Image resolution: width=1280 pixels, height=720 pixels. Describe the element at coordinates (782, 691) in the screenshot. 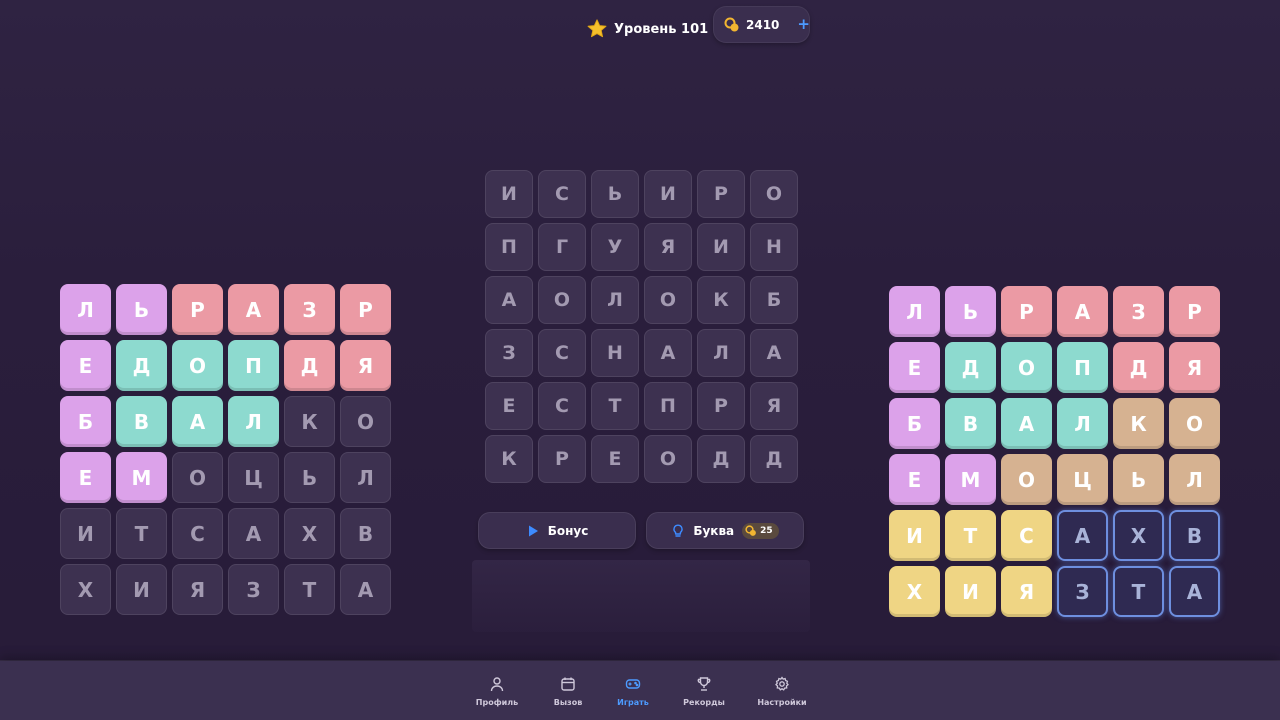

I see `nav-item-settings: Настройки` at that location.